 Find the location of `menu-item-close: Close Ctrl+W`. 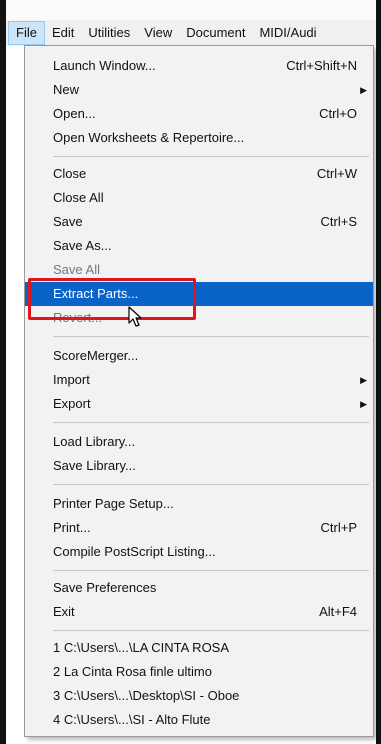

menu-item-close: Close Ctrl+W is located at coordinates (199, 174).